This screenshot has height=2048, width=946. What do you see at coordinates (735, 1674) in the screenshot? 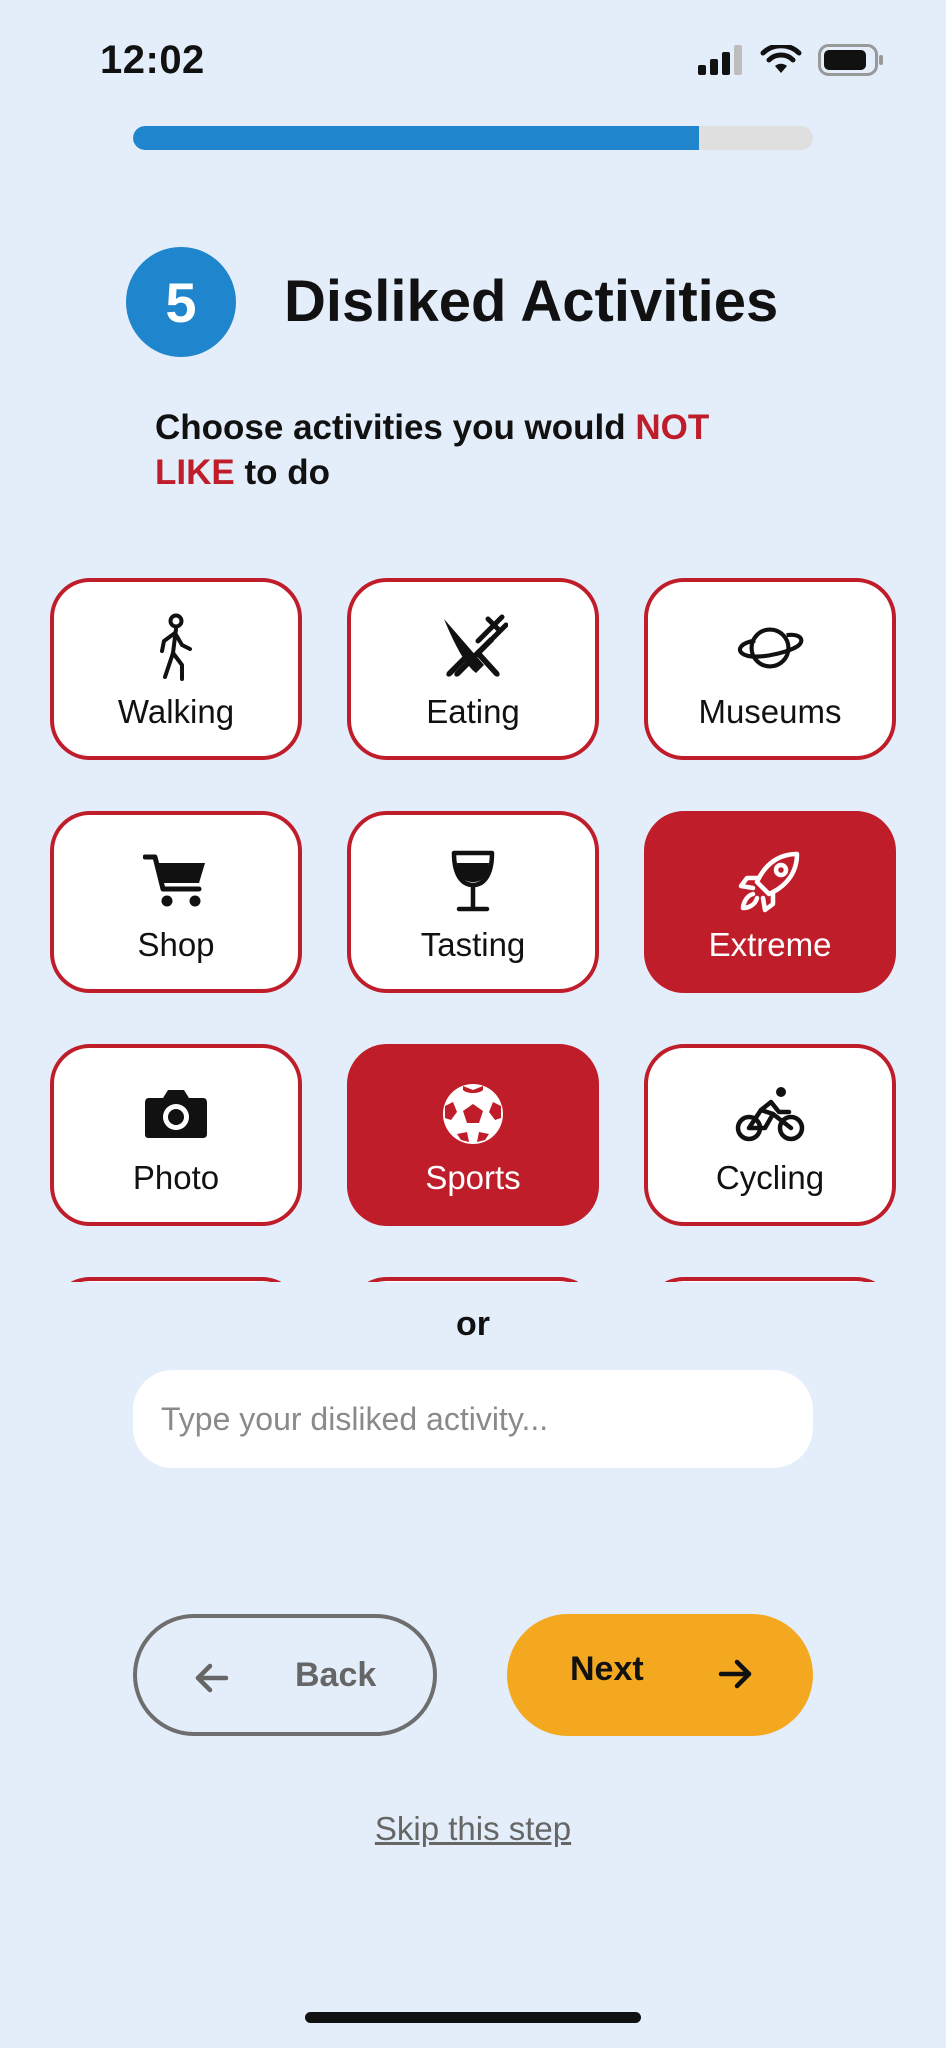
I see `arrow-right-icon` at bounding box center [735, 1674].